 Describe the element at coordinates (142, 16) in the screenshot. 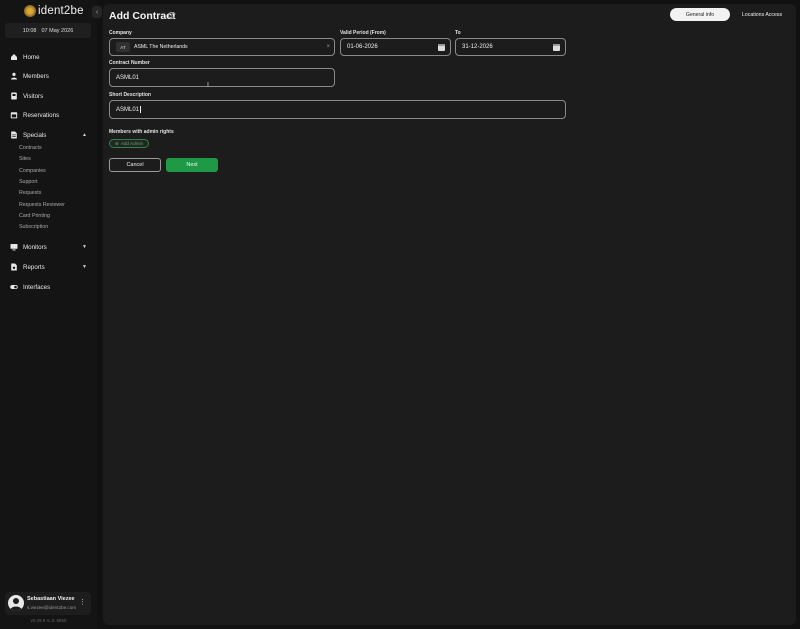

I see `page-title: Add Contract` at that location.